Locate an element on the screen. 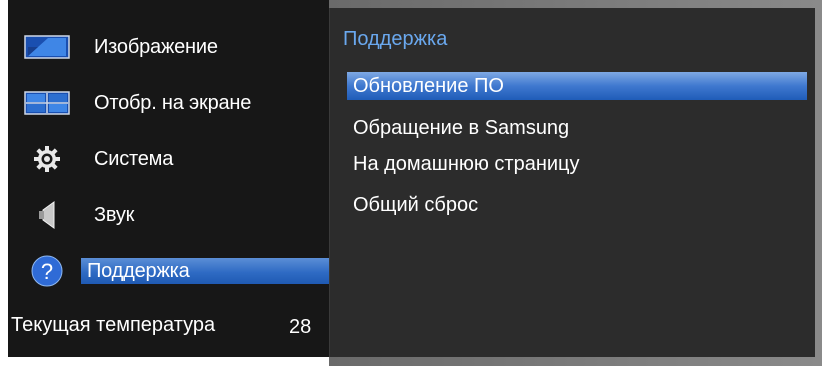  menu-item-label: Поддержка is located at coordinates (138, 270).